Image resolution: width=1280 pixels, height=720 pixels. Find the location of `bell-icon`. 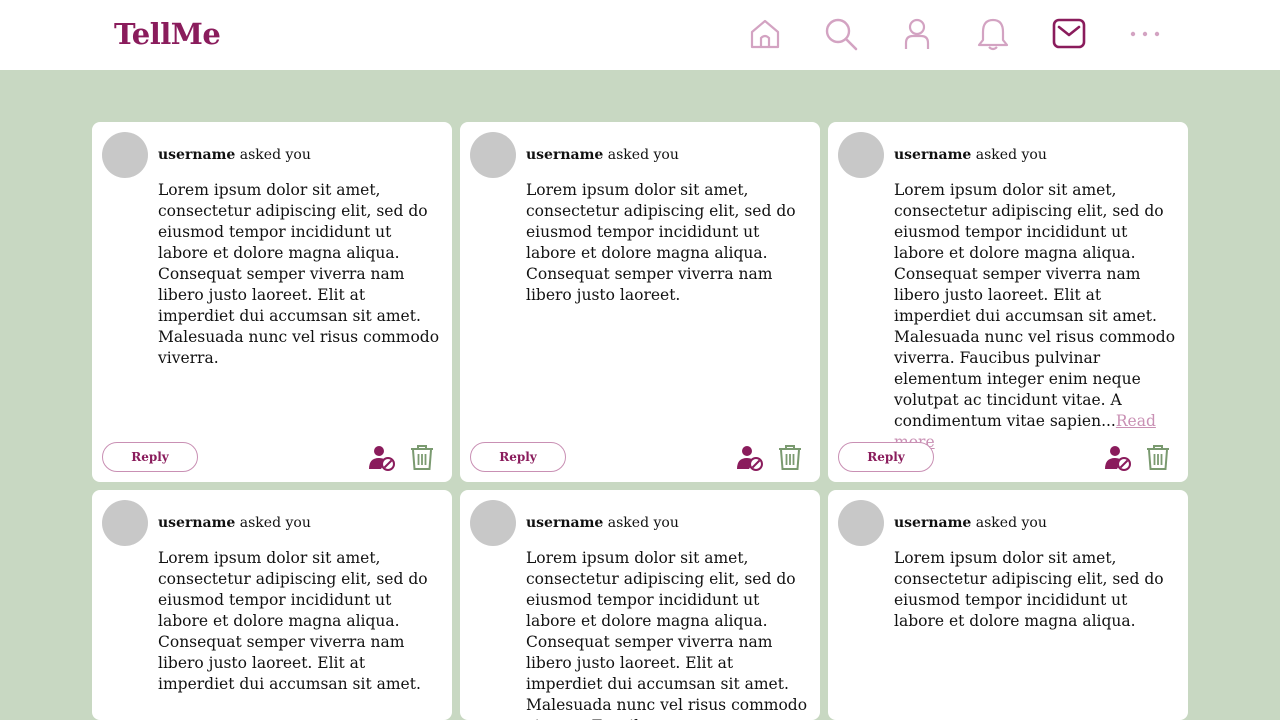

bell-icon is located at coordinates (993, 34).